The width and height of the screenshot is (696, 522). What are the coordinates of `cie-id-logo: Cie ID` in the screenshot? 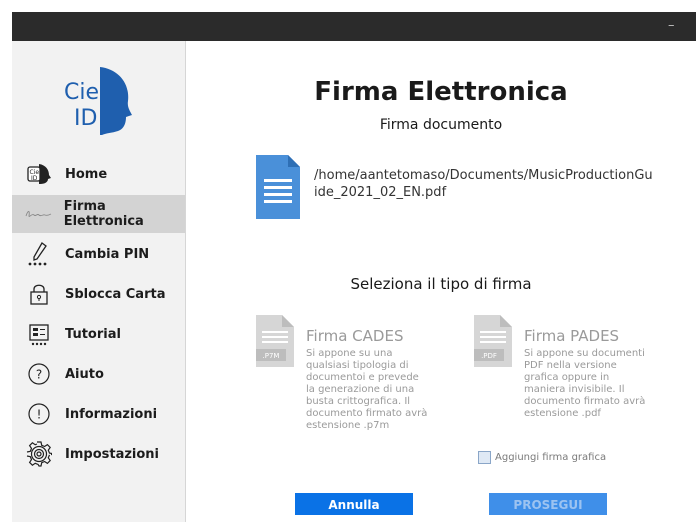 It's located at (98, 101).